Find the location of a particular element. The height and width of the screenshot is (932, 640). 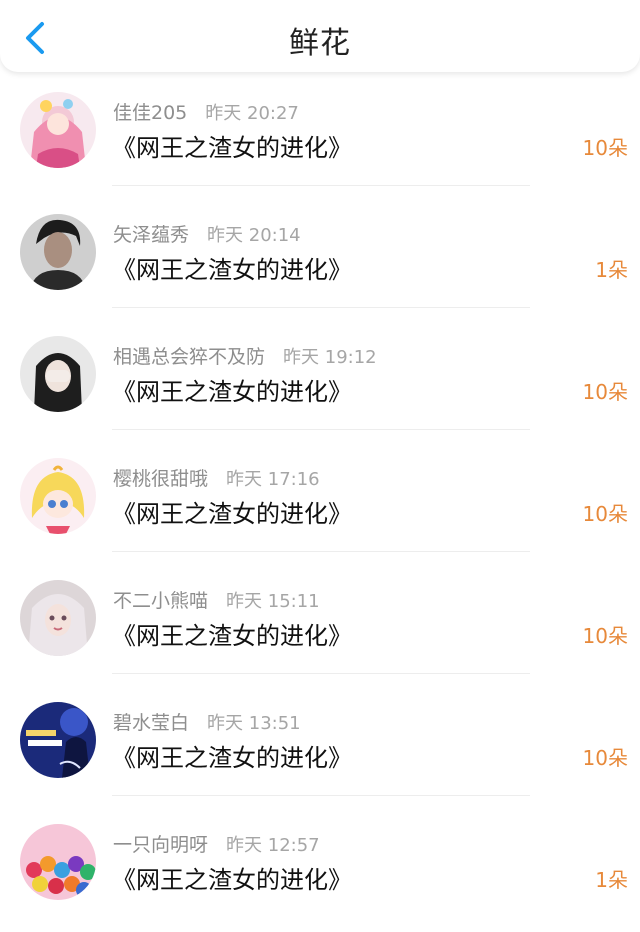

send-time: 昨天 12:57 is located at coordinates (273, 845).